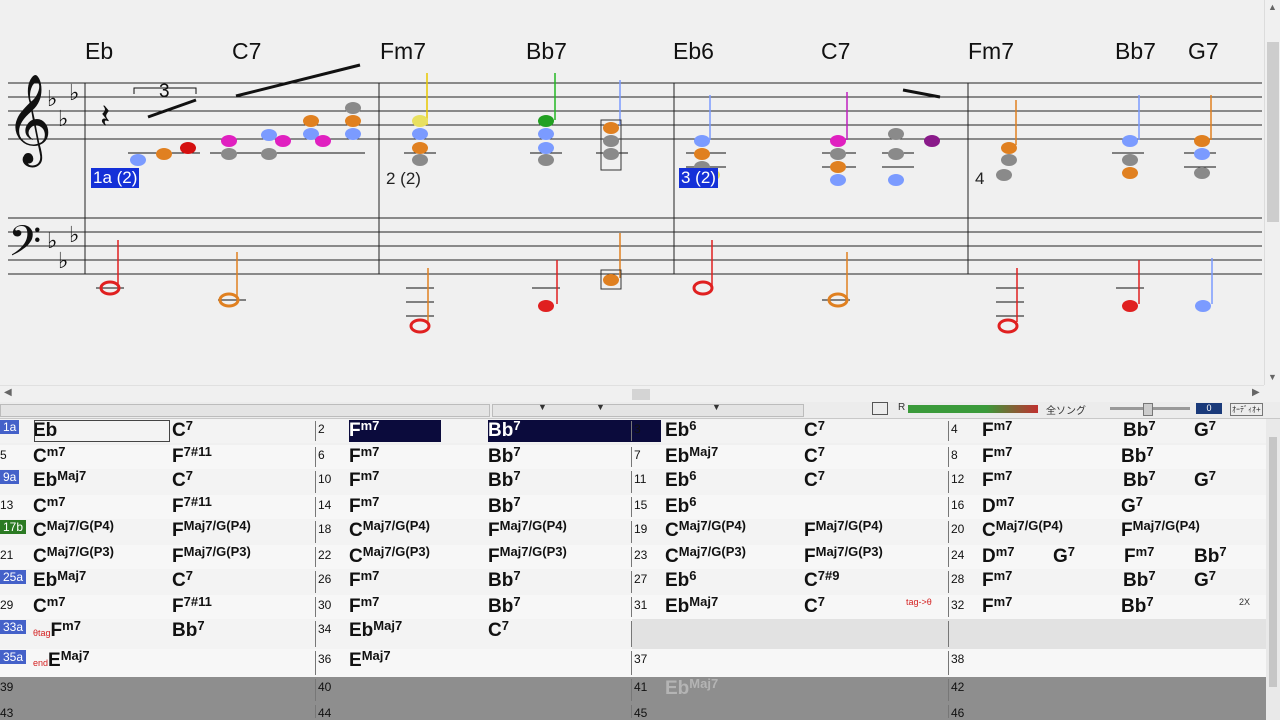 The image size is (1280, 720). Describe the element at coordinates (640, 505) in the screenshot. I see `bar-number: 15` at that location.